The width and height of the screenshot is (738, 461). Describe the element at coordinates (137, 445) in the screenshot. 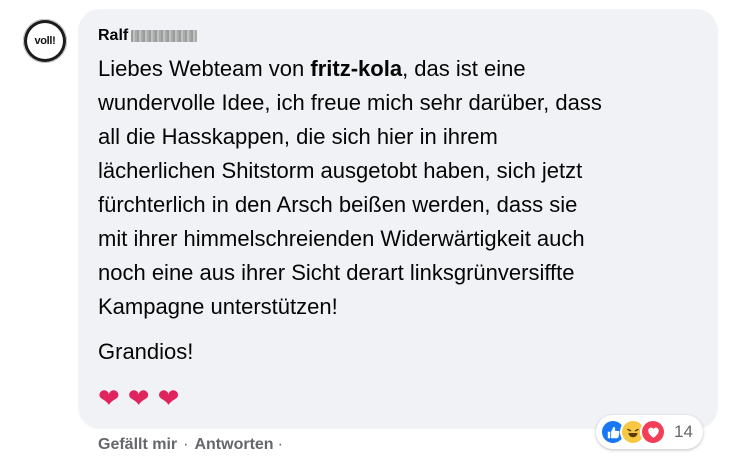

I see `like-button: Gefällt mir` at that location.